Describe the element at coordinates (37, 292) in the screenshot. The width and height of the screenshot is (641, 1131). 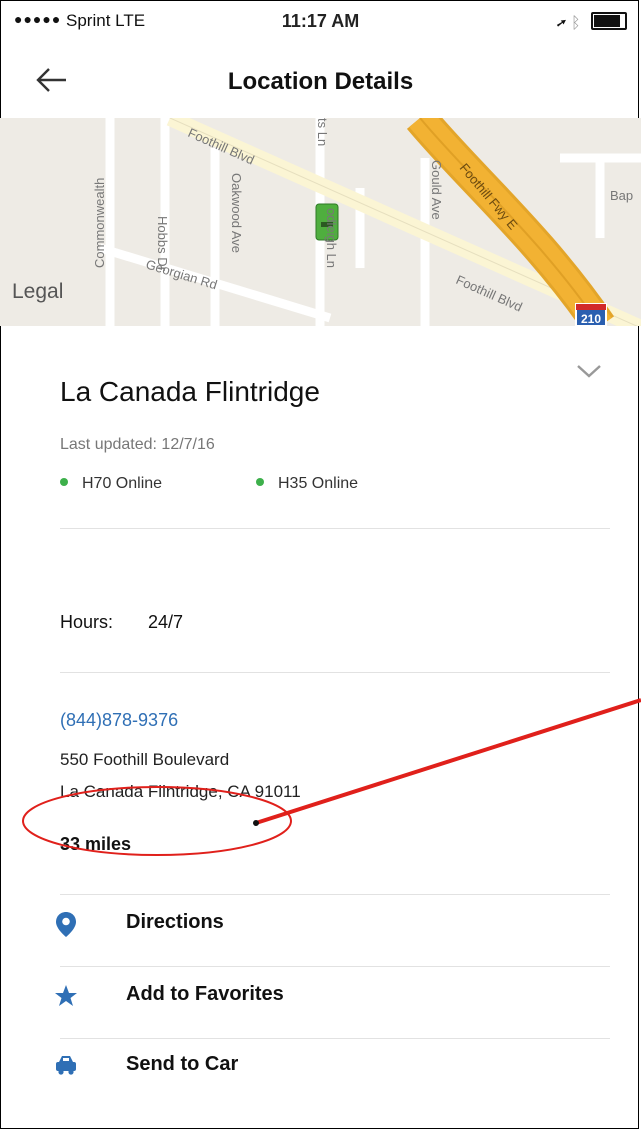
I see `map-legal-link: Legal` at that location.